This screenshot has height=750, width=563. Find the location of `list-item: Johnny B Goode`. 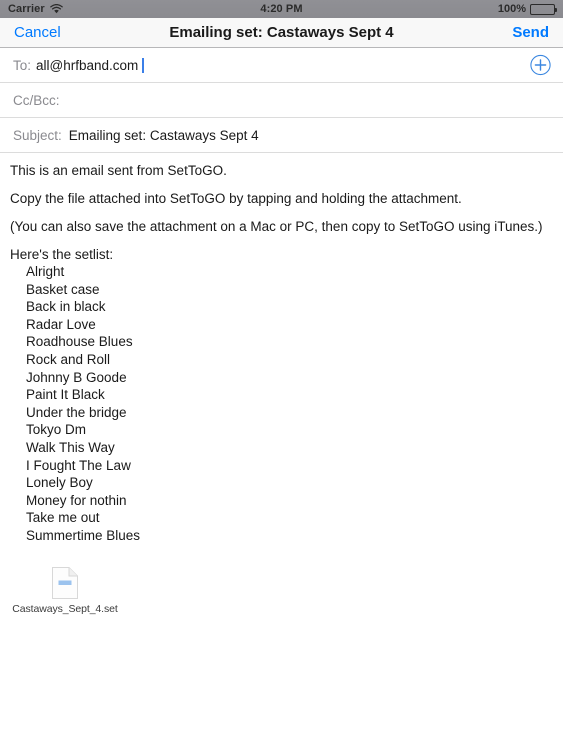

list-item: Johnny B Goode is located at coordinates (76, 377).